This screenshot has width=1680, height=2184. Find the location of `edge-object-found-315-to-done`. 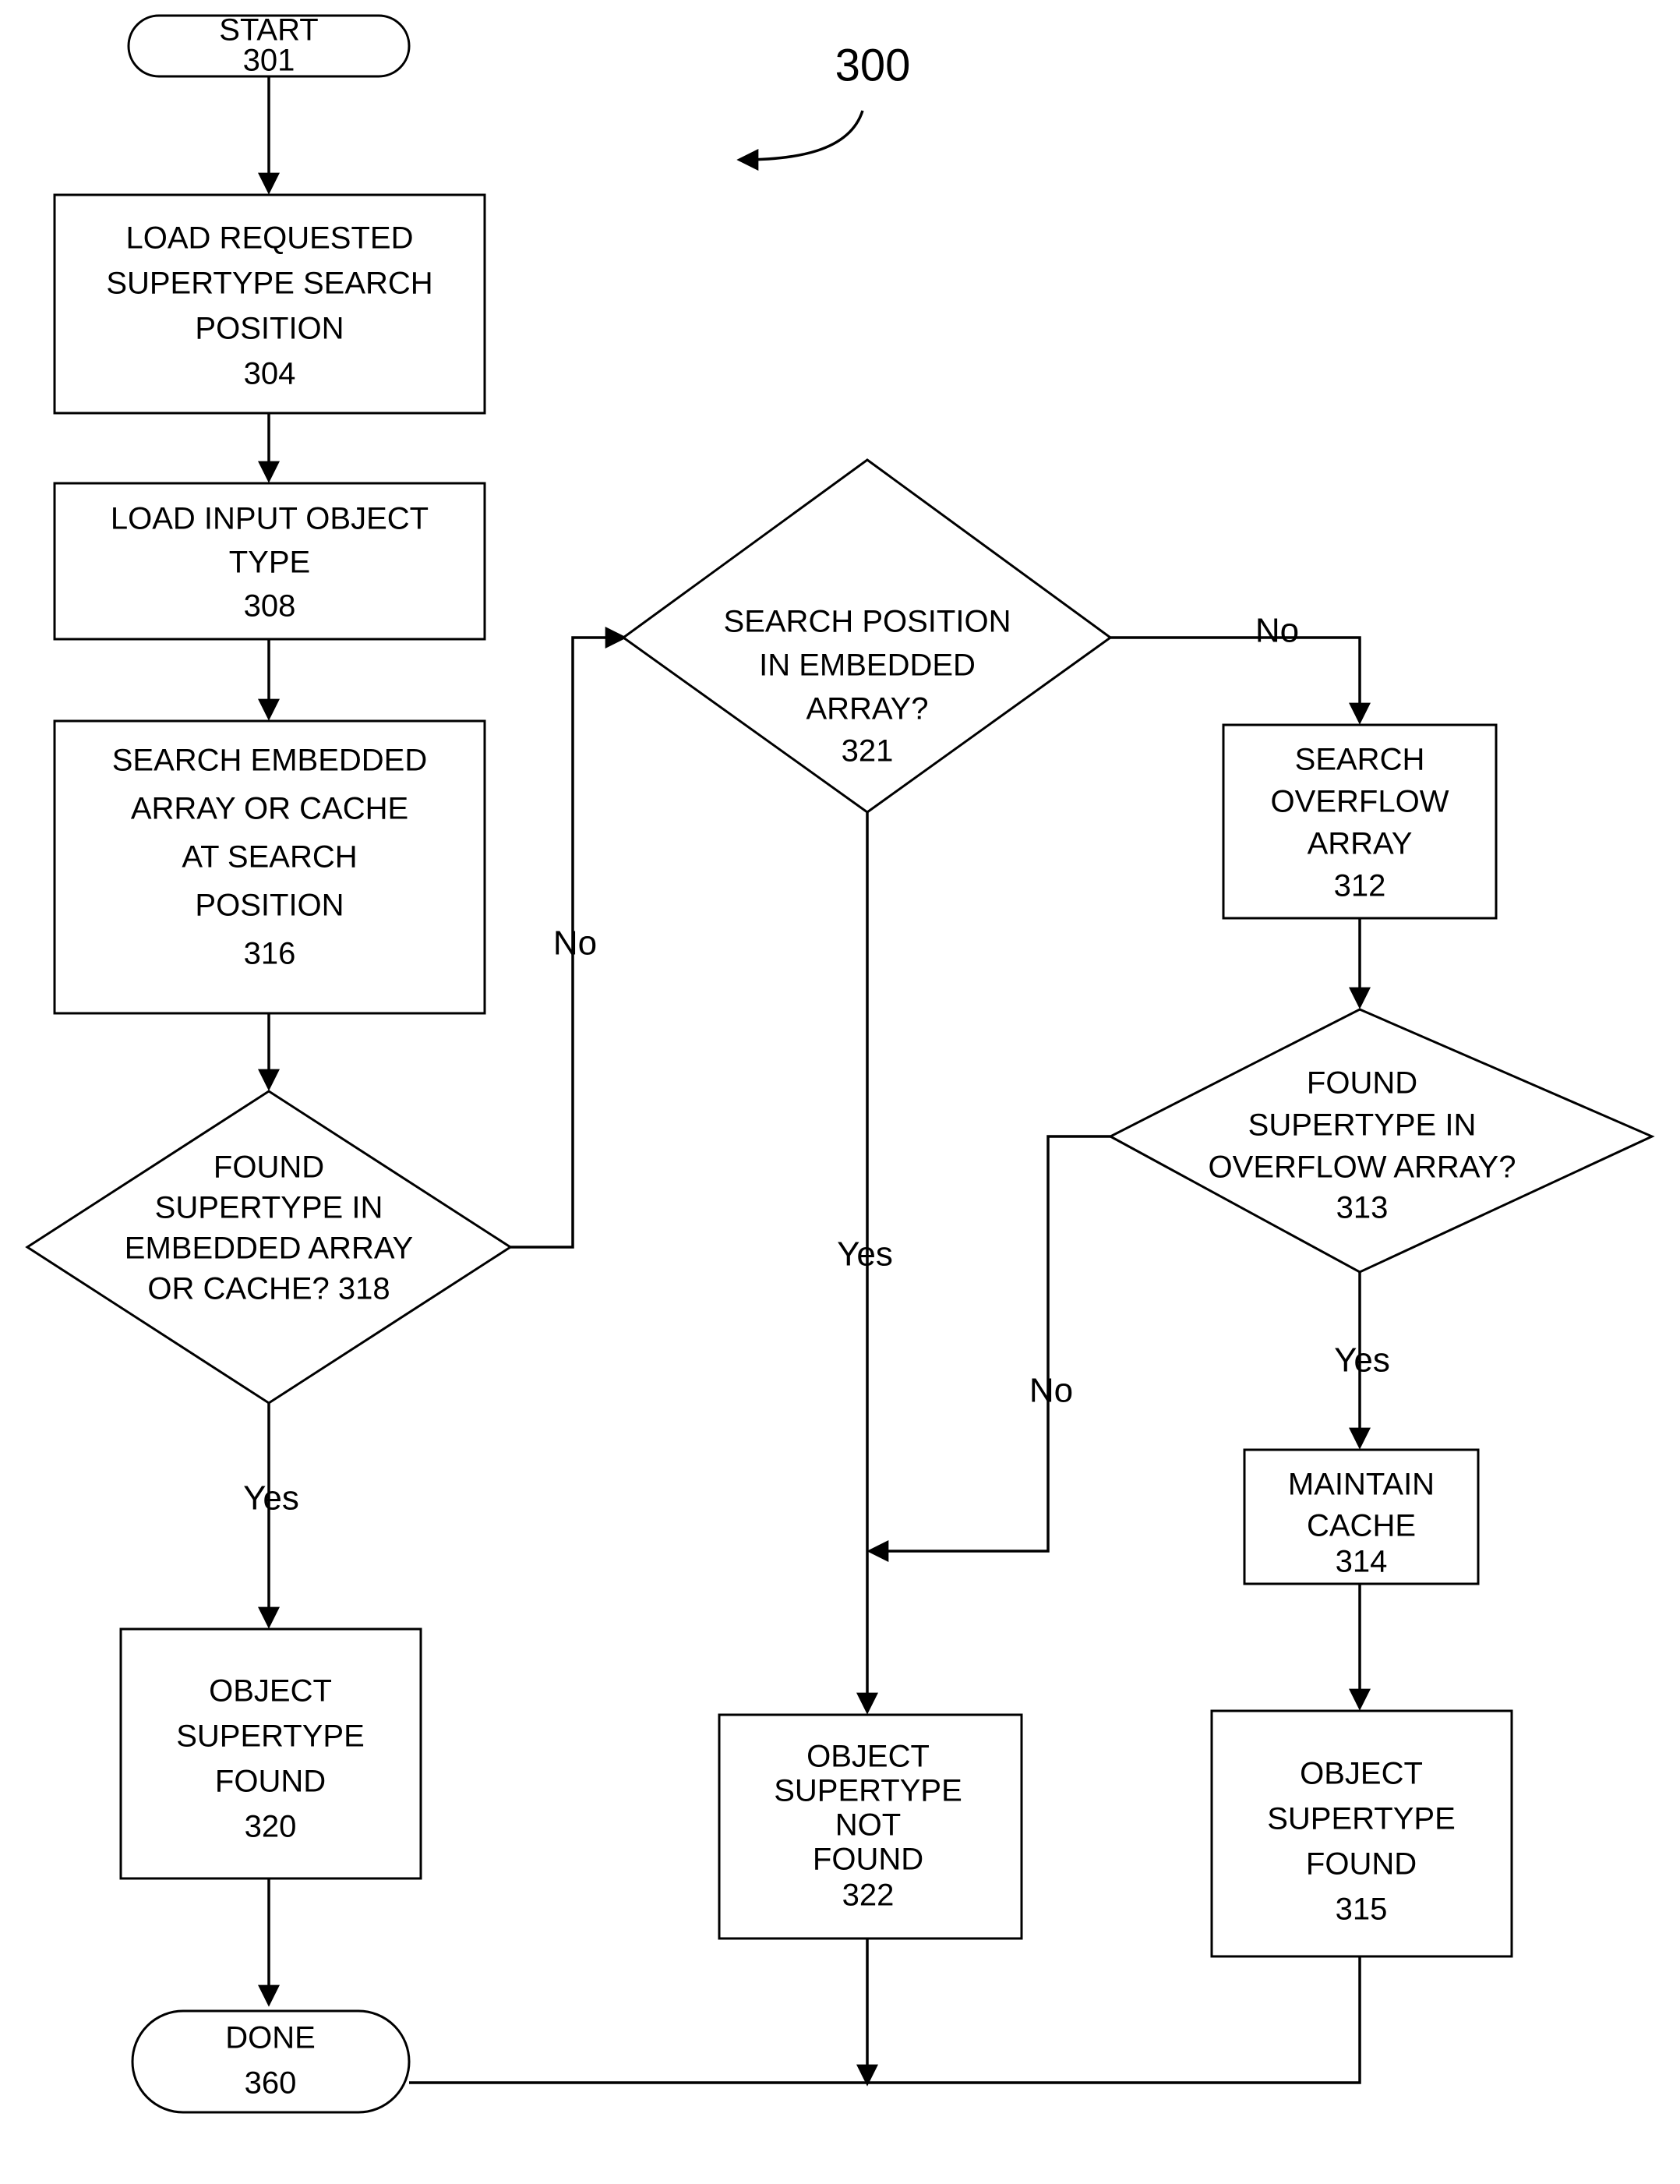

edge-object-found-315-to-done is located at coordinates (885, 2020).